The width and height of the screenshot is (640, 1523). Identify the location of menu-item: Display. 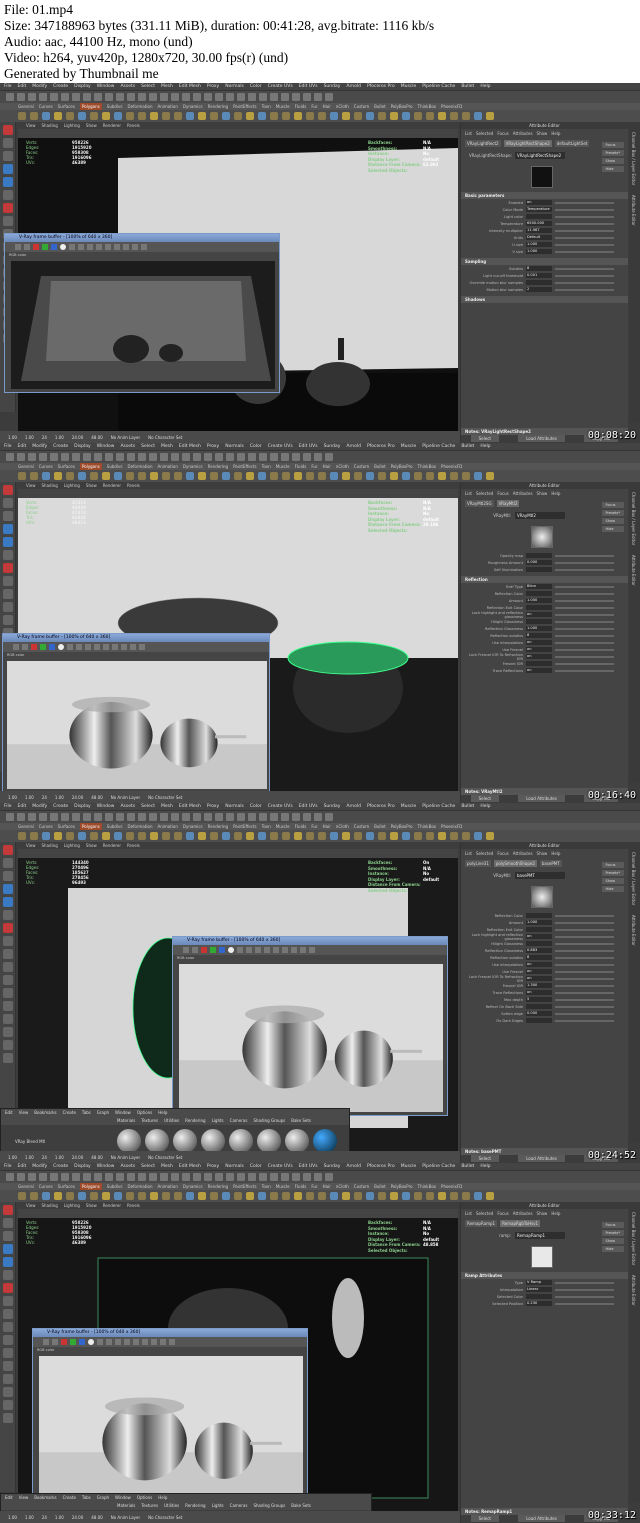
(82, 86).